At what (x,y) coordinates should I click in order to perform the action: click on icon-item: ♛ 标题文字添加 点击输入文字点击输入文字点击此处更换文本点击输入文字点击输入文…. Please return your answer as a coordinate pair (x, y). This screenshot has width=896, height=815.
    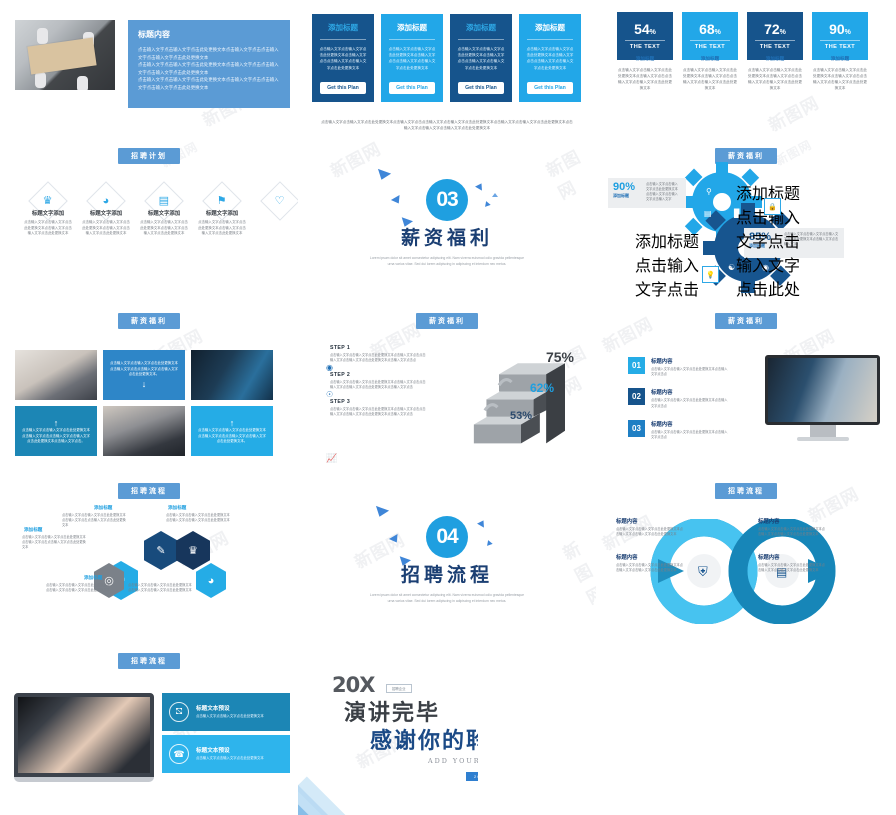
    Looking at the image, I should click on (48, 209).